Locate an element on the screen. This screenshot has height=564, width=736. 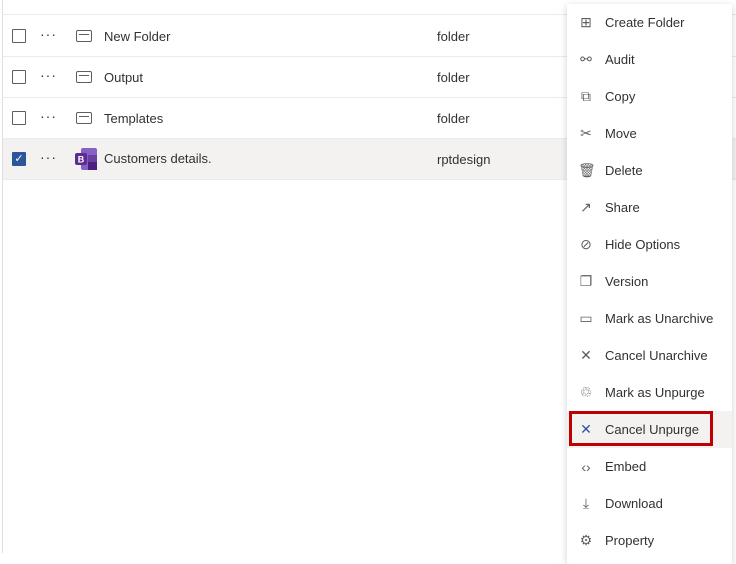
menu-item-share: ↗ Share is located at coordinates (649, 207).